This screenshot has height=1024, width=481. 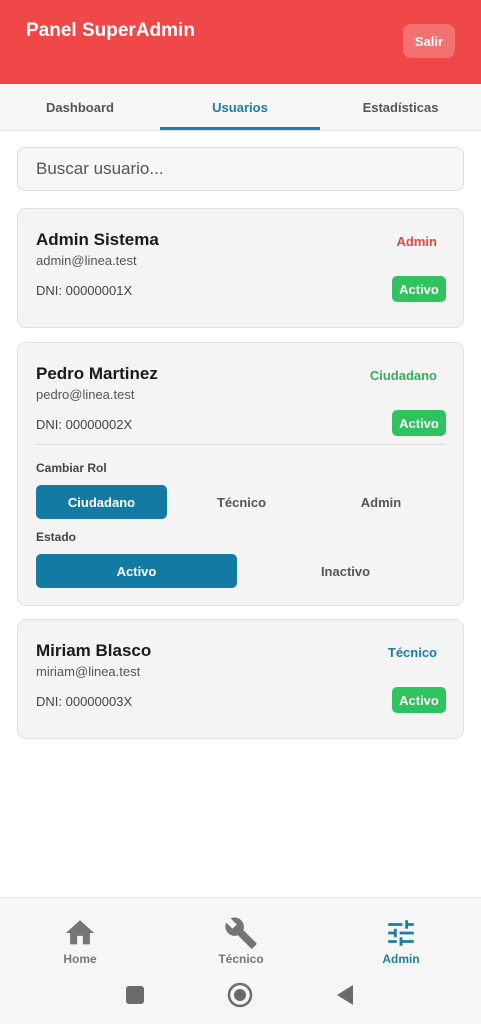 What do you see at coordinates (80, 932) in the screenshot?
I see `home-icon` at bounding box center [80, 932].